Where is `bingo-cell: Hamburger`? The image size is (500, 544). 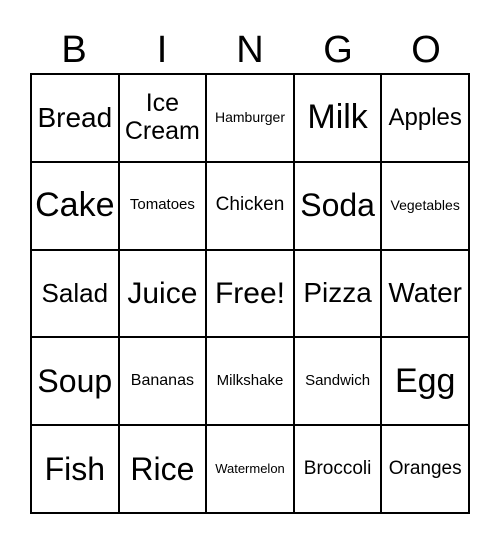
bingo-cell: Hamburger is located at coordinates (250, 118).